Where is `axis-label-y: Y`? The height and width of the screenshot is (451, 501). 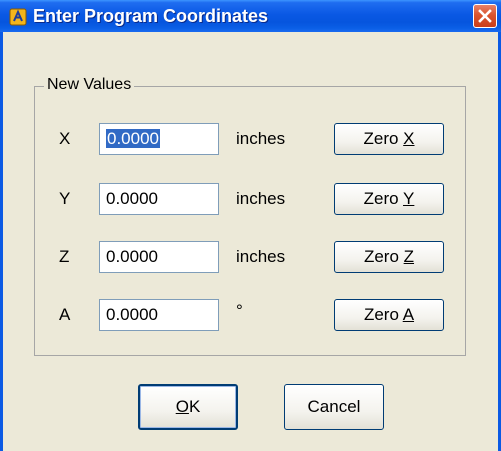 axis-label-y: Y is located at coordinates (65, 198).